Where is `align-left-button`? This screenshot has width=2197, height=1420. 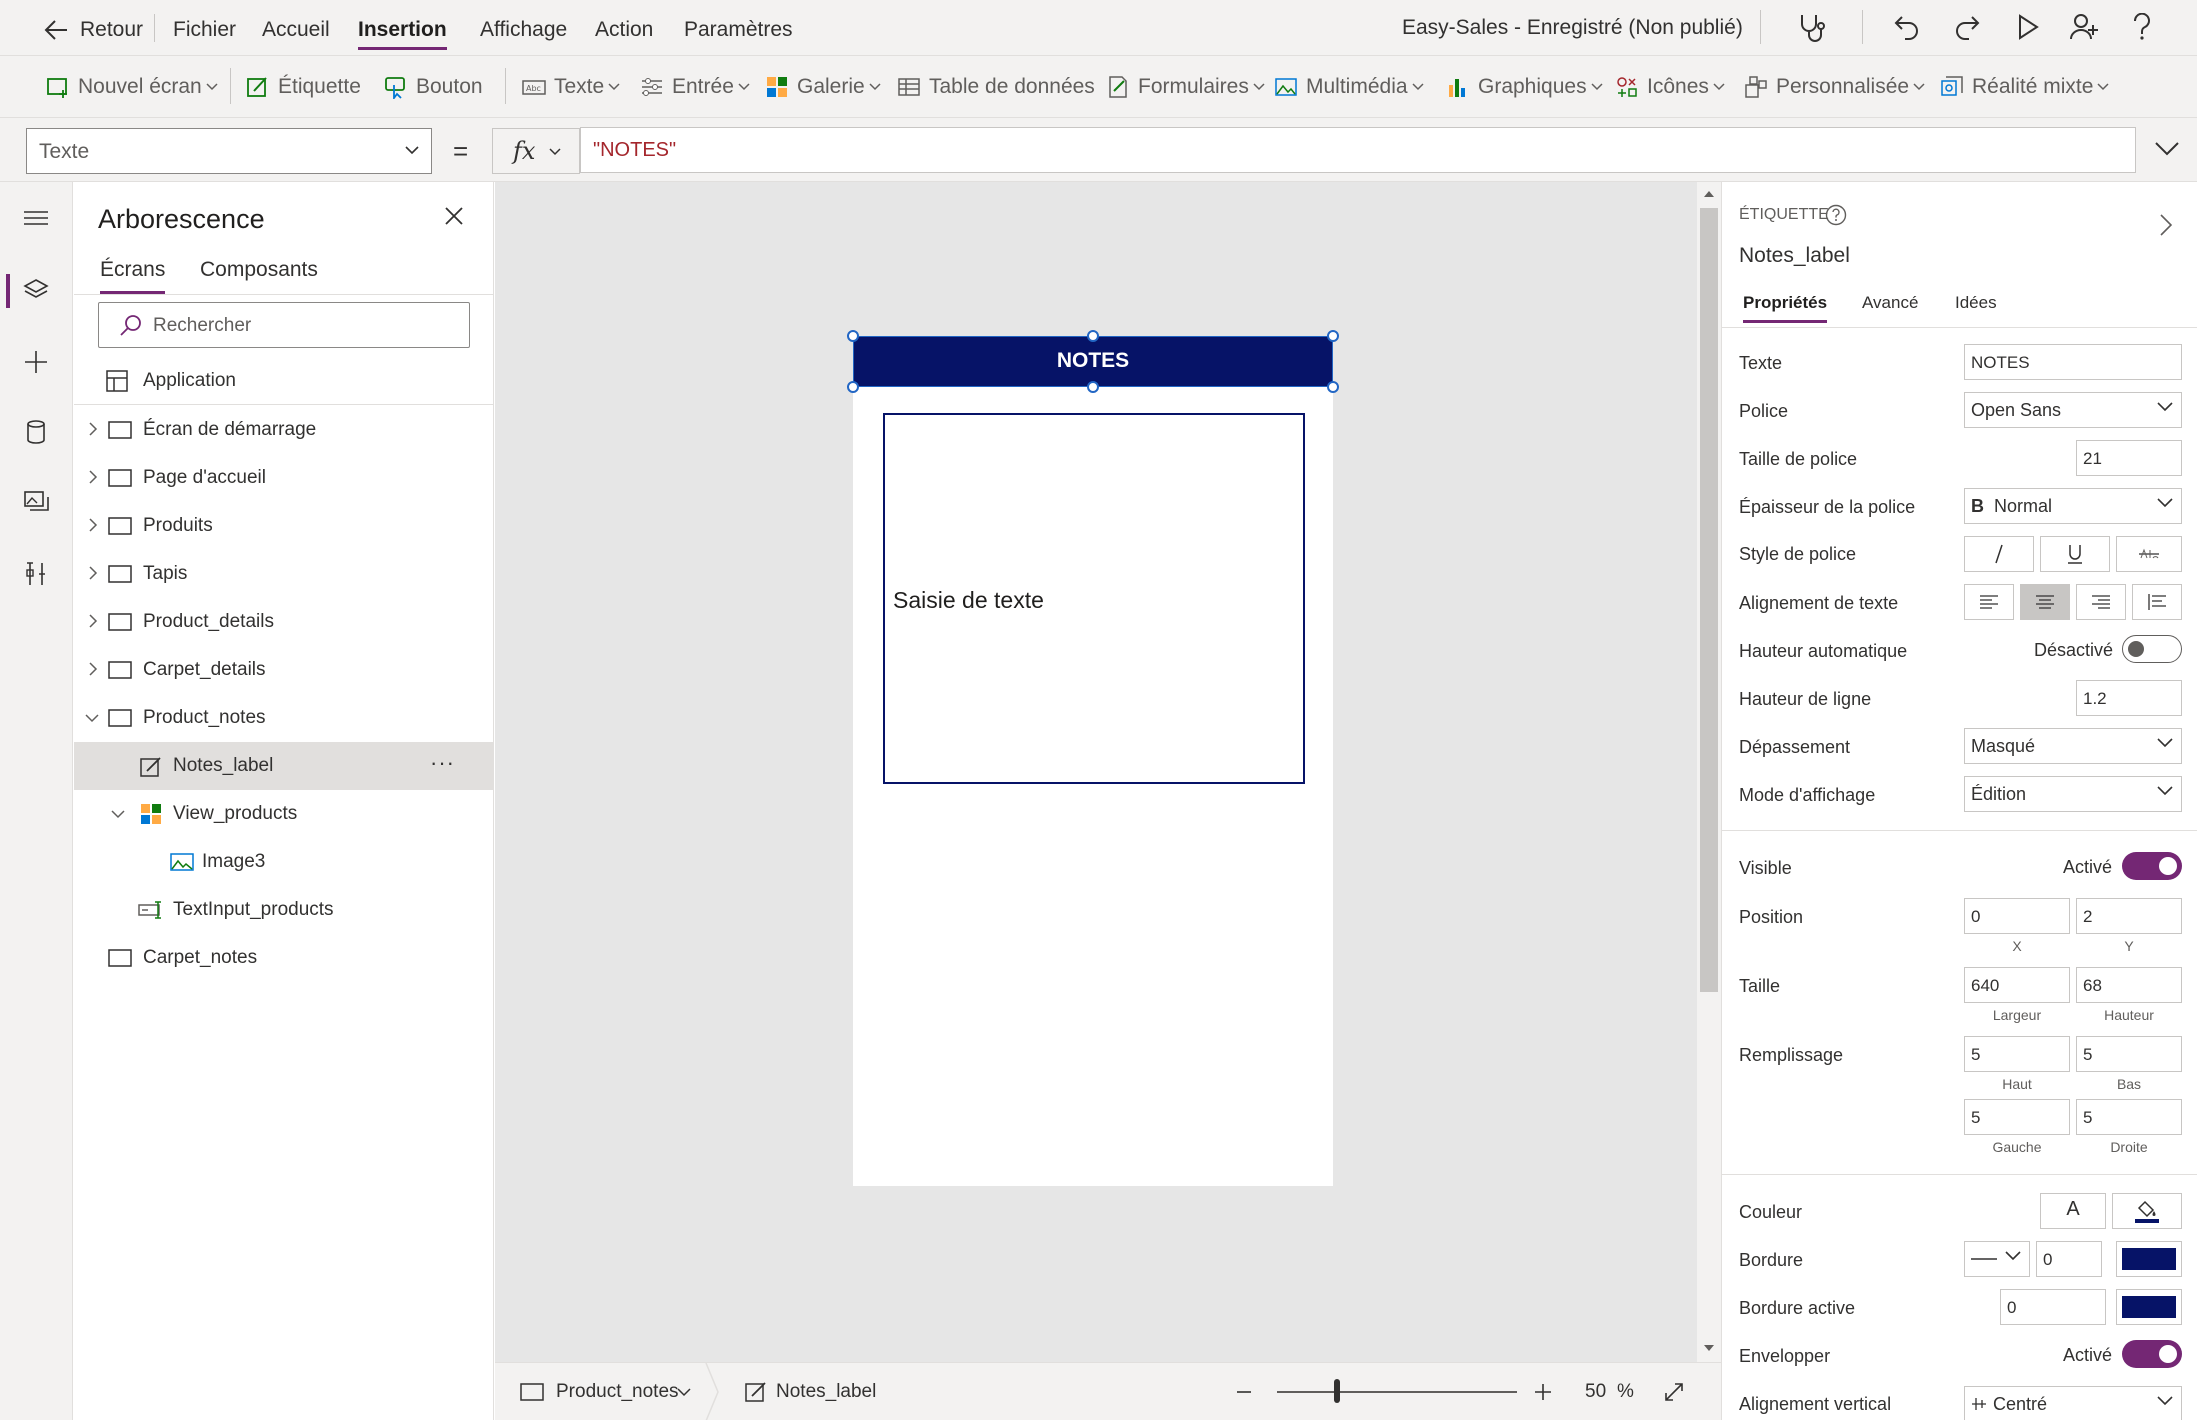
align-left-button is located at coordinates (1989, 602).